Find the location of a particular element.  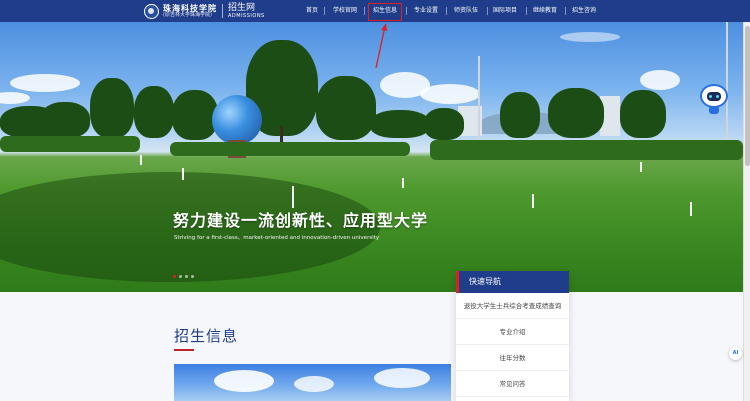

globe-sculpture is located at coordinates (237, 120).